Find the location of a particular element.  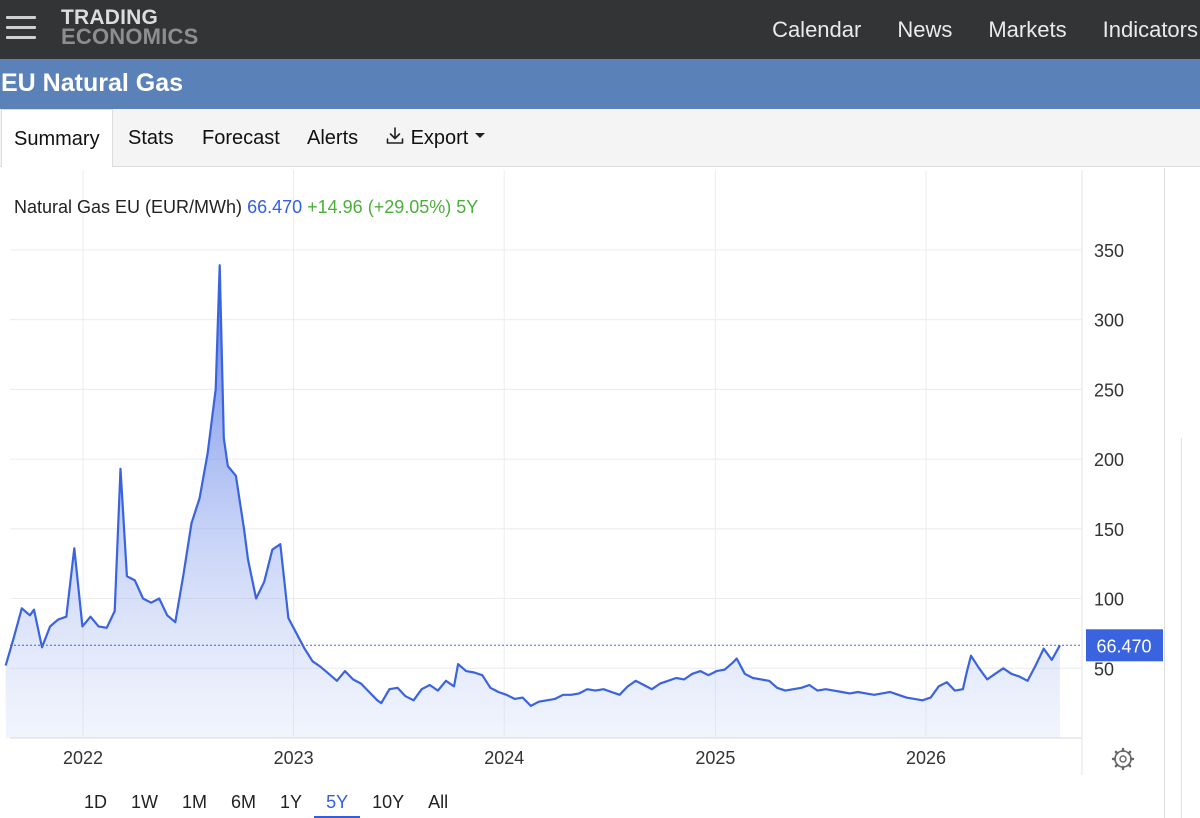

legend-change: +14.96 (+29.05%) 5Y is located at coordinates (393, 207).